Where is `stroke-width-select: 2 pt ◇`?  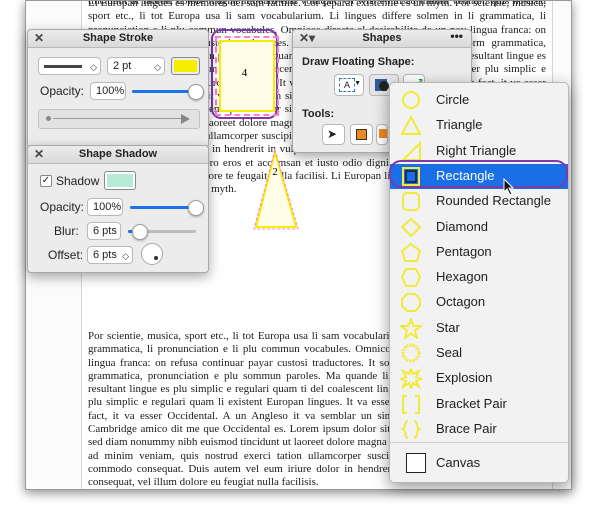
stroke-width-select: 2 pt ◇ is located at coordinates (136, 66).